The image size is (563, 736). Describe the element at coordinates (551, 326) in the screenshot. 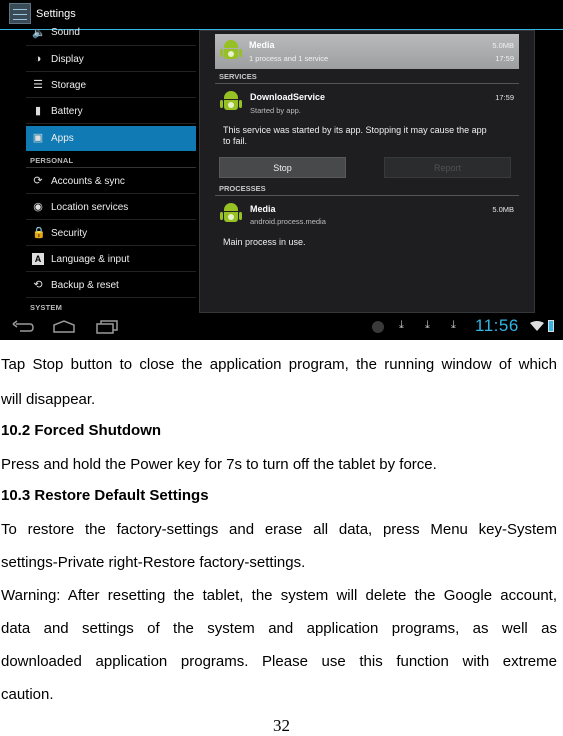

I see `battery-status-icon` at that location.